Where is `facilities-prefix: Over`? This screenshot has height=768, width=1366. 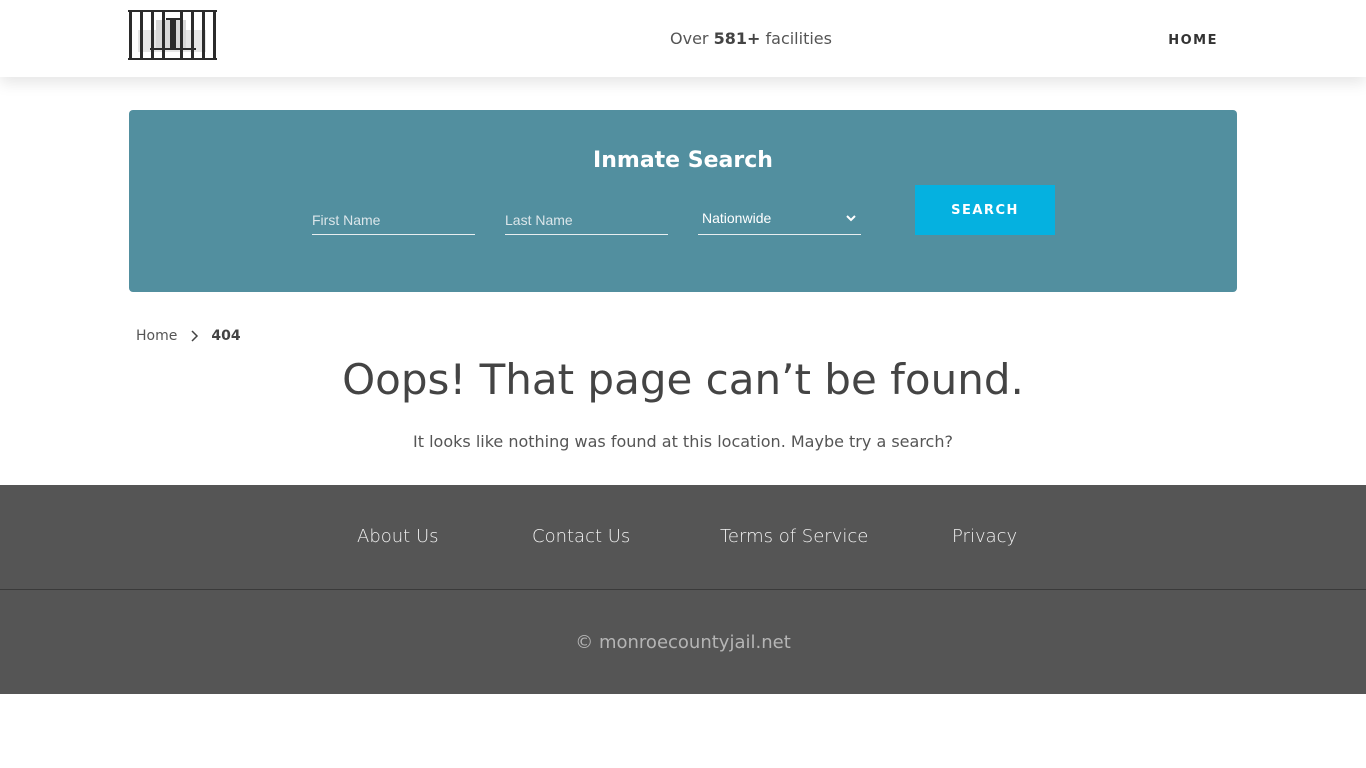 facilities-prefix: Over is located at coordinates (689, 38).